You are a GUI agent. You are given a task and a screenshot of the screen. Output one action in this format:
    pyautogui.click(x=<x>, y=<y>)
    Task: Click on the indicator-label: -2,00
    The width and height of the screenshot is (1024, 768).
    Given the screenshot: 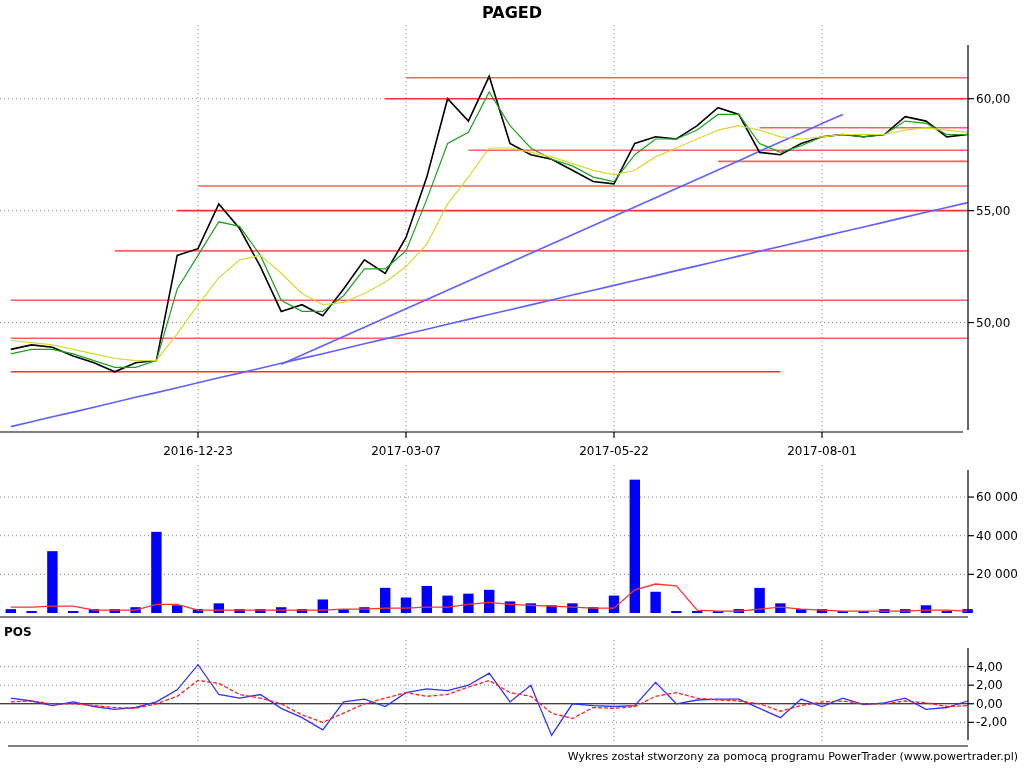 What is the action you would take?
    pyautogui.click(x=992, y=722)
    